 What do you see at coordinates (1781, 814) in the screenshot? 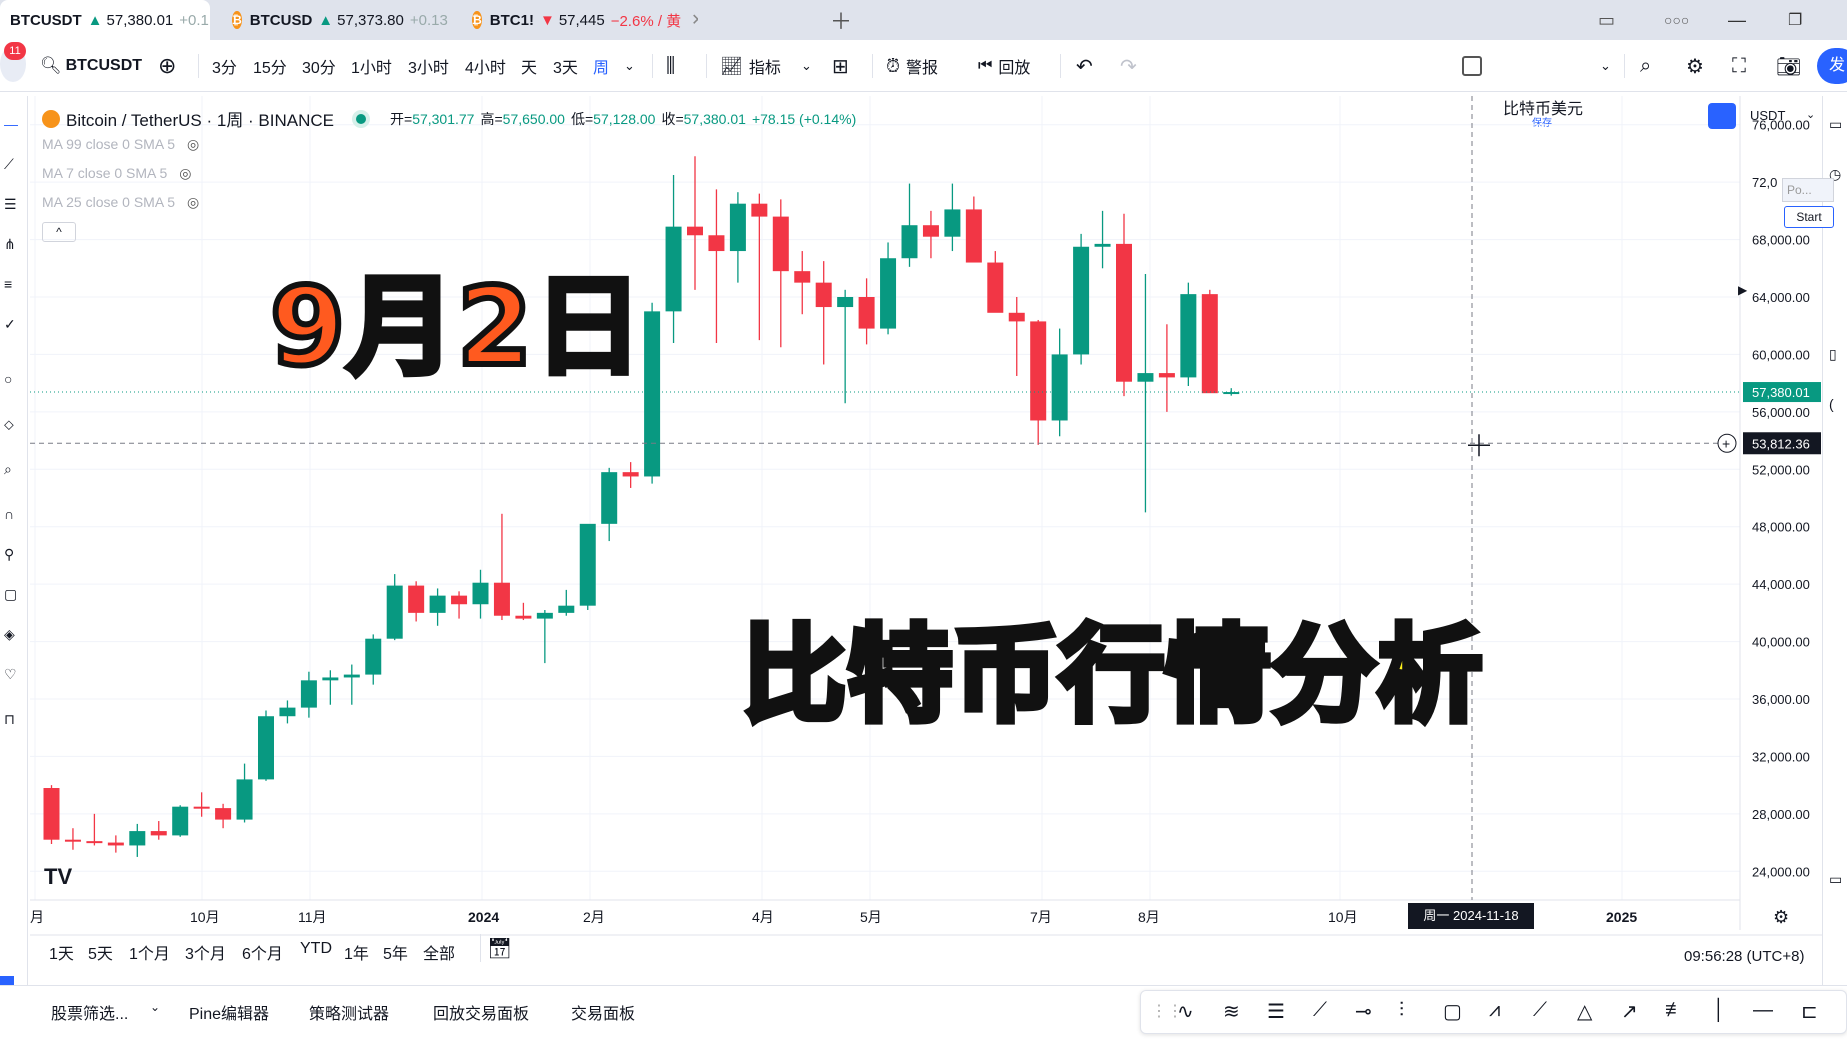
I see `price-axis-label: 28,000.00` at bounding box center [1781, 814].